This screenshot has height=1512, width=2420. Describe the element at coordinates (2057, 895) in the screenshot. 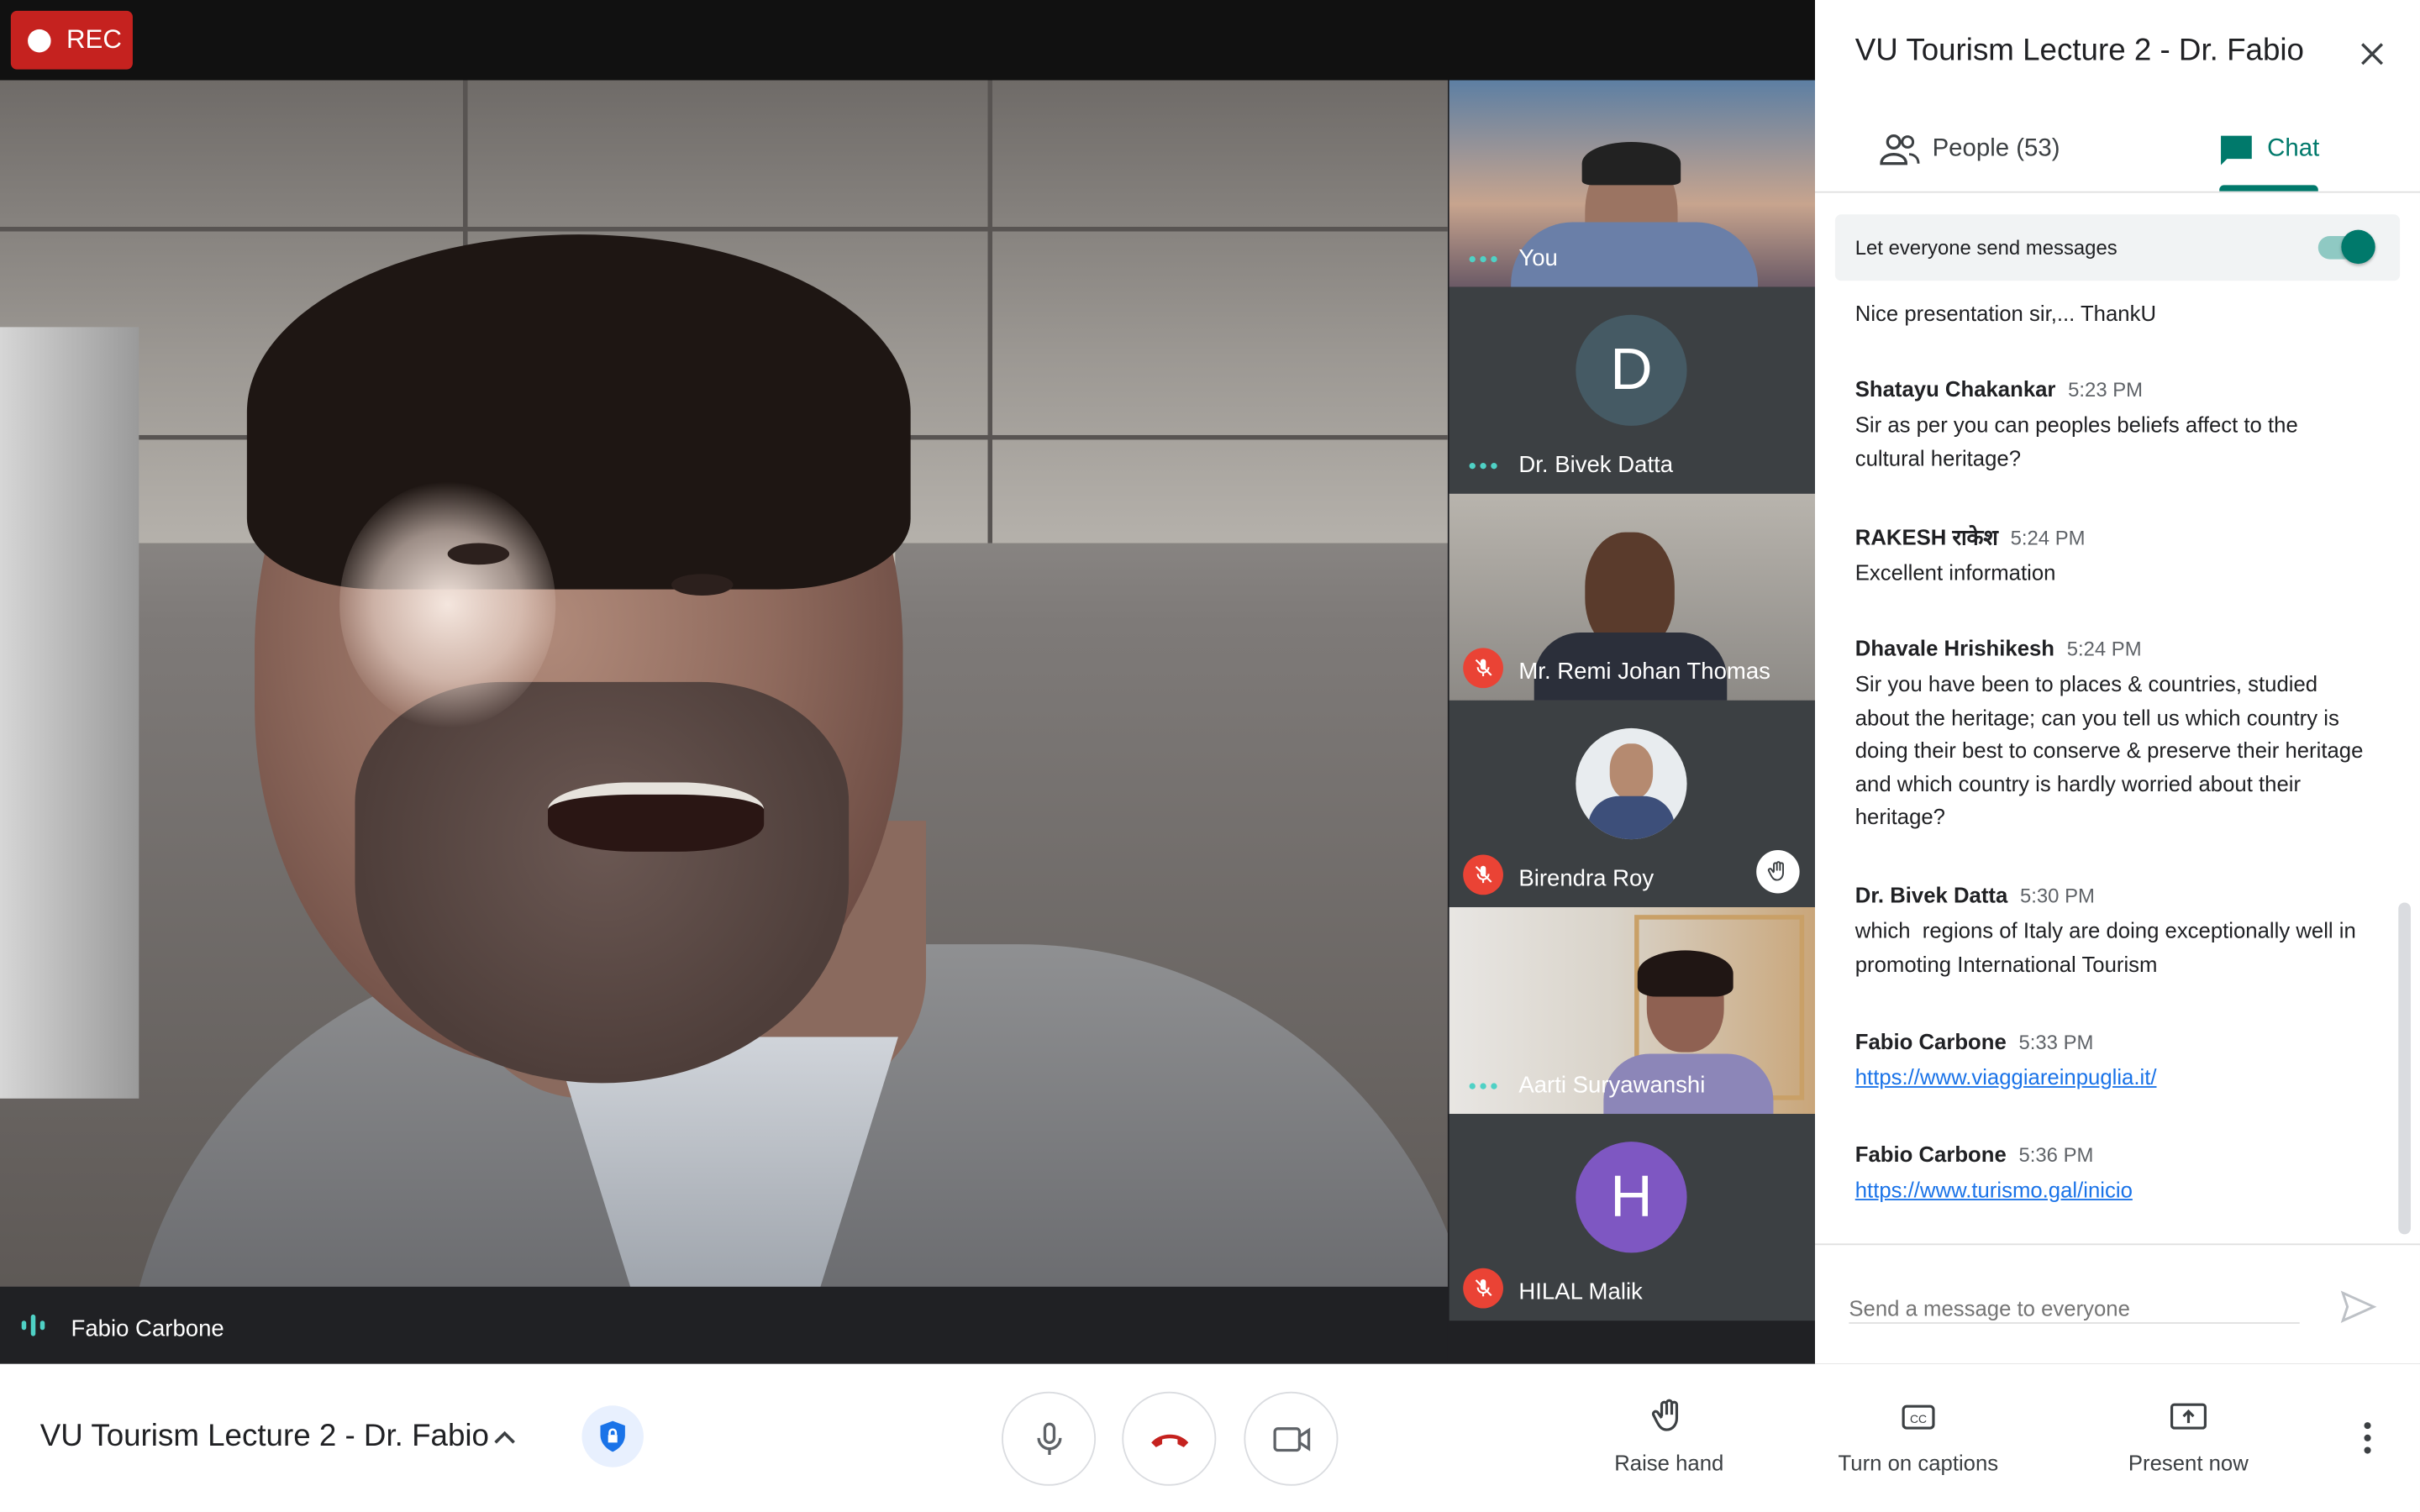

I see `message-time: 5:30 PM` at that location.